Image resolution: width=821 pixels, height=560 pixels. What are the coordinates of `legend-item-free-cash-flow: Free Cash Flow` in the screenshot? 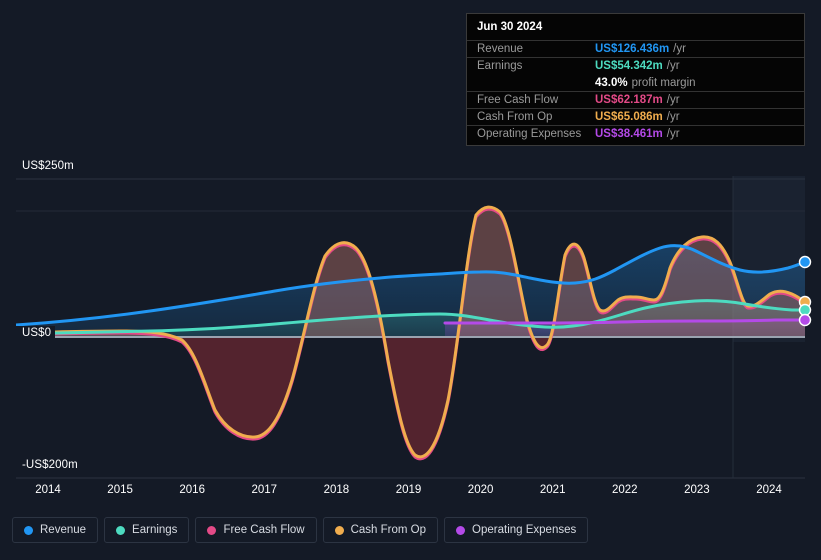 It's located at (256, 530).